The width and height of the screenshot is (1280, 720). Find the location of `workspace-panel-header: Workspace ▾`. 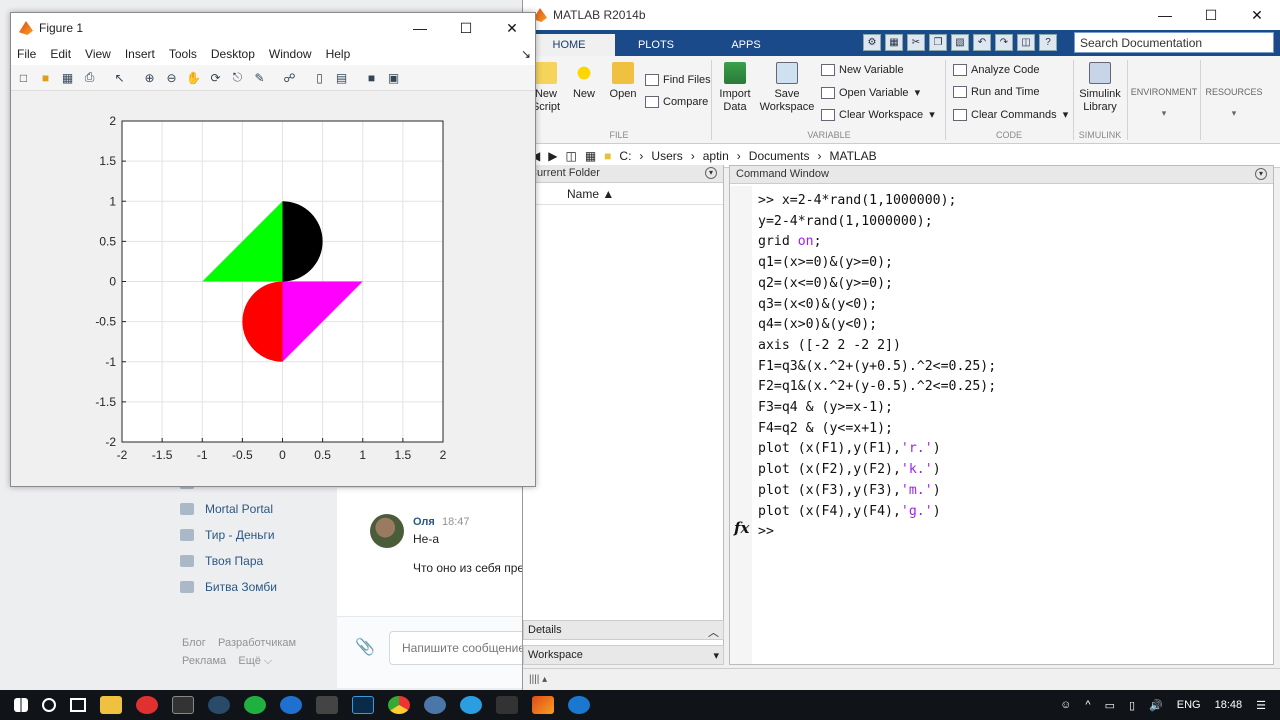

workspace-panel-header: Workspace ▾ is located at coordinates (623, 655).